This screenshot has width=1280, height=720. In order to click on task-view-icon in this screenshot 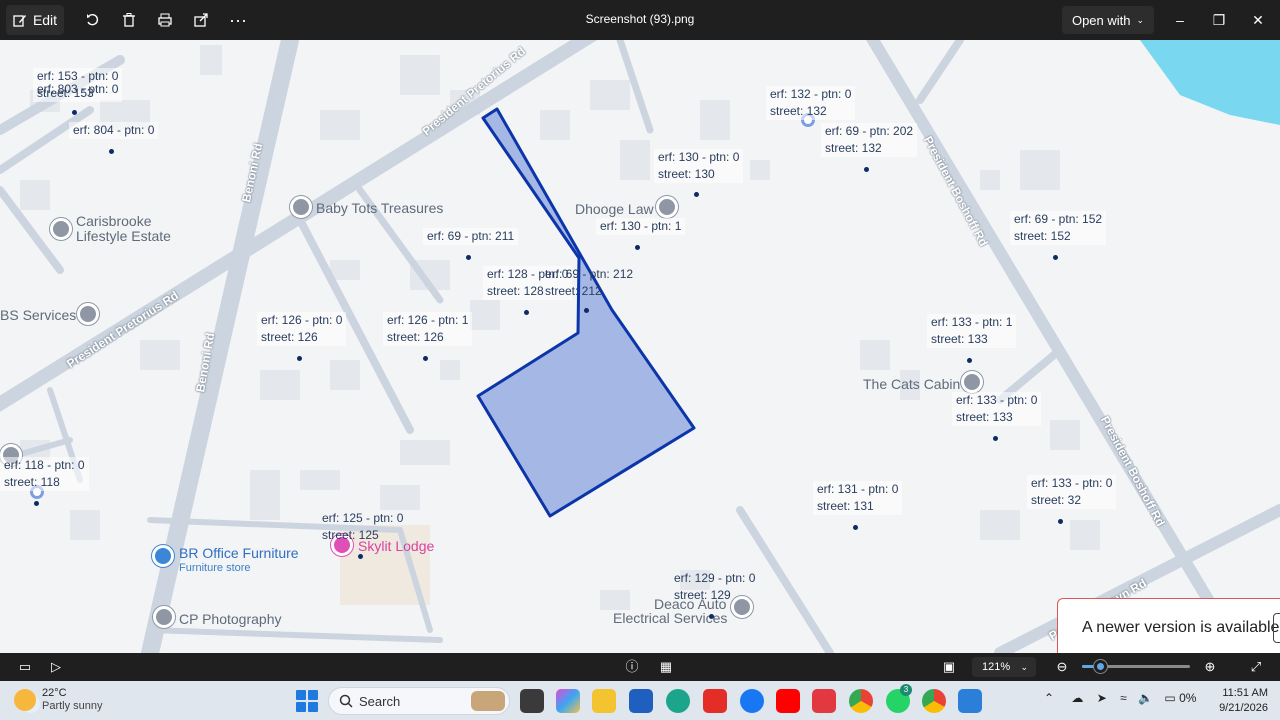, I will do `click(532, 701)`.